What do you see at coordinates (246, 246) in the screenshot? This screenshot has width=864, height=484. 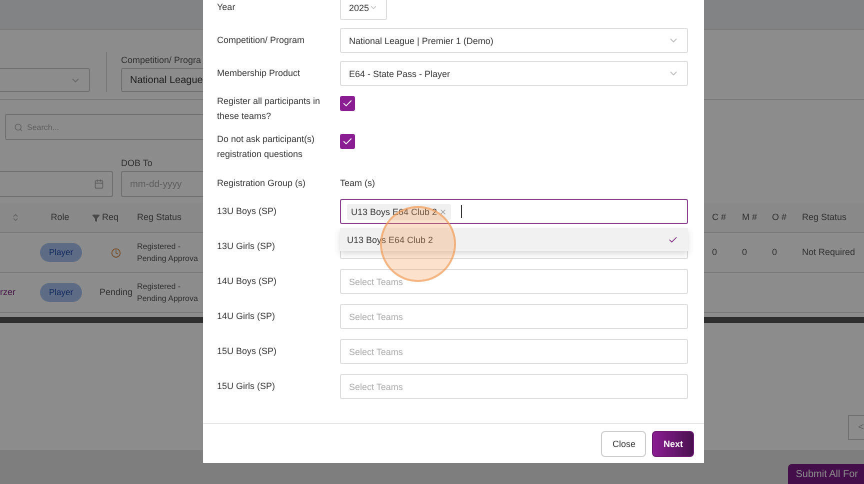 I see `group-label: 13U Girls (SP)` at bounding box center [246, 246].